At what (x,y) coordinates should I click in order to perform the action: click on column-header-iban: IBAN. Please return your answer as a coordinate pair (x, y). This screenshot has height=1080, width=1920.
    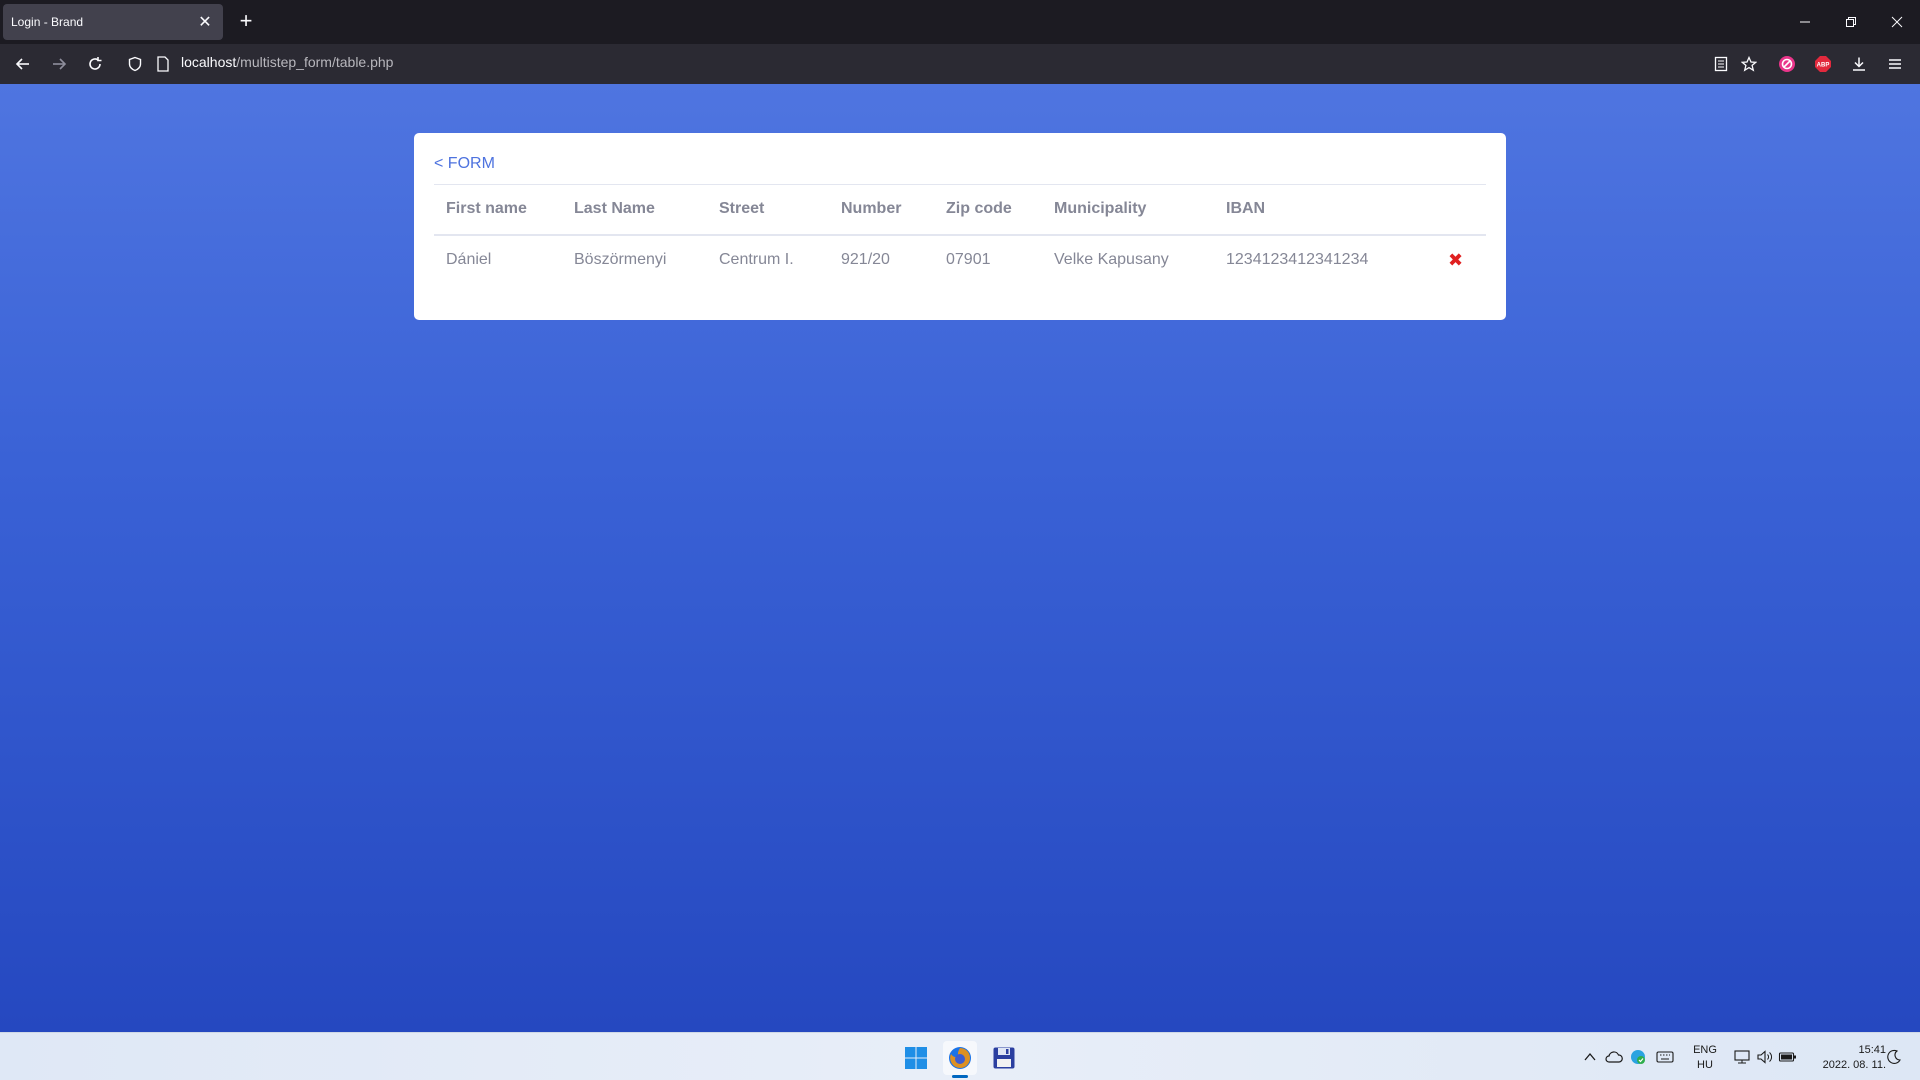
    Looking at the image, I should click on (1325, 210).